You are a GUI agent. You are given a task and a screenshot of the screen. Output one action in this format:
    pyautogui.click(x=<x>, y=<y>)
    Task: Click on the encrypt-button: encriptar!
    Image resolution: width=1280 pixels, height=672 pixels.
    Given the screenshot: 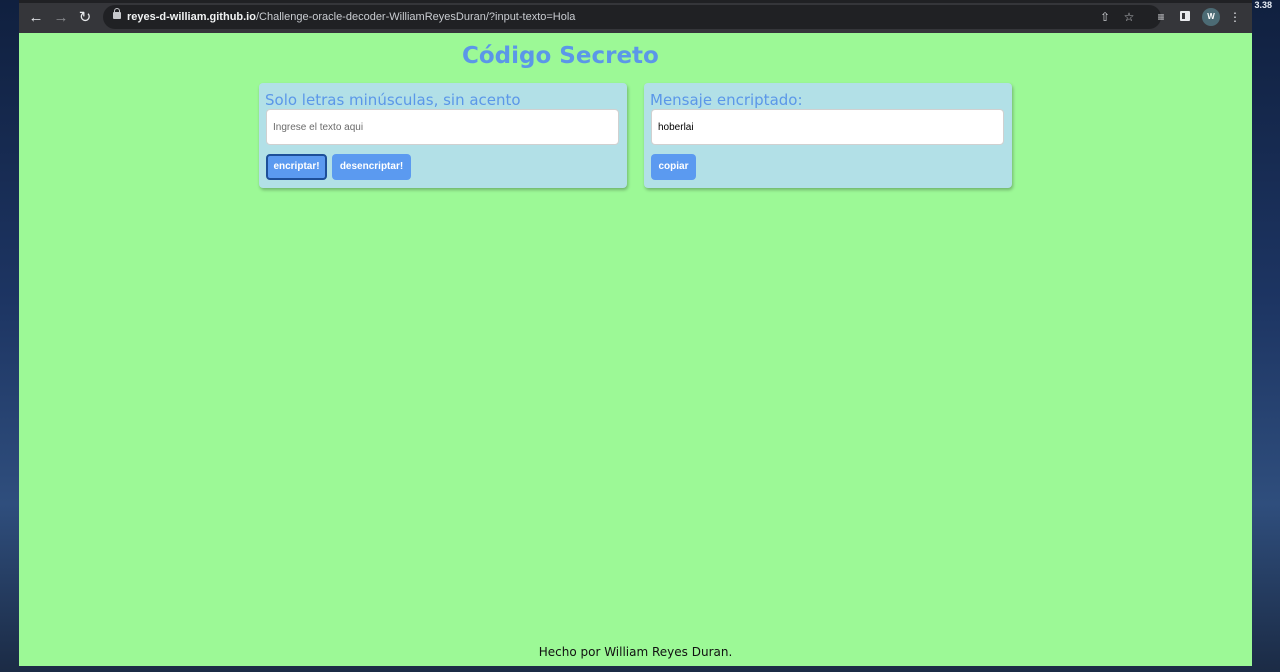 What is the action you would take?
    pyautogui.click(x=296, y=167)
    